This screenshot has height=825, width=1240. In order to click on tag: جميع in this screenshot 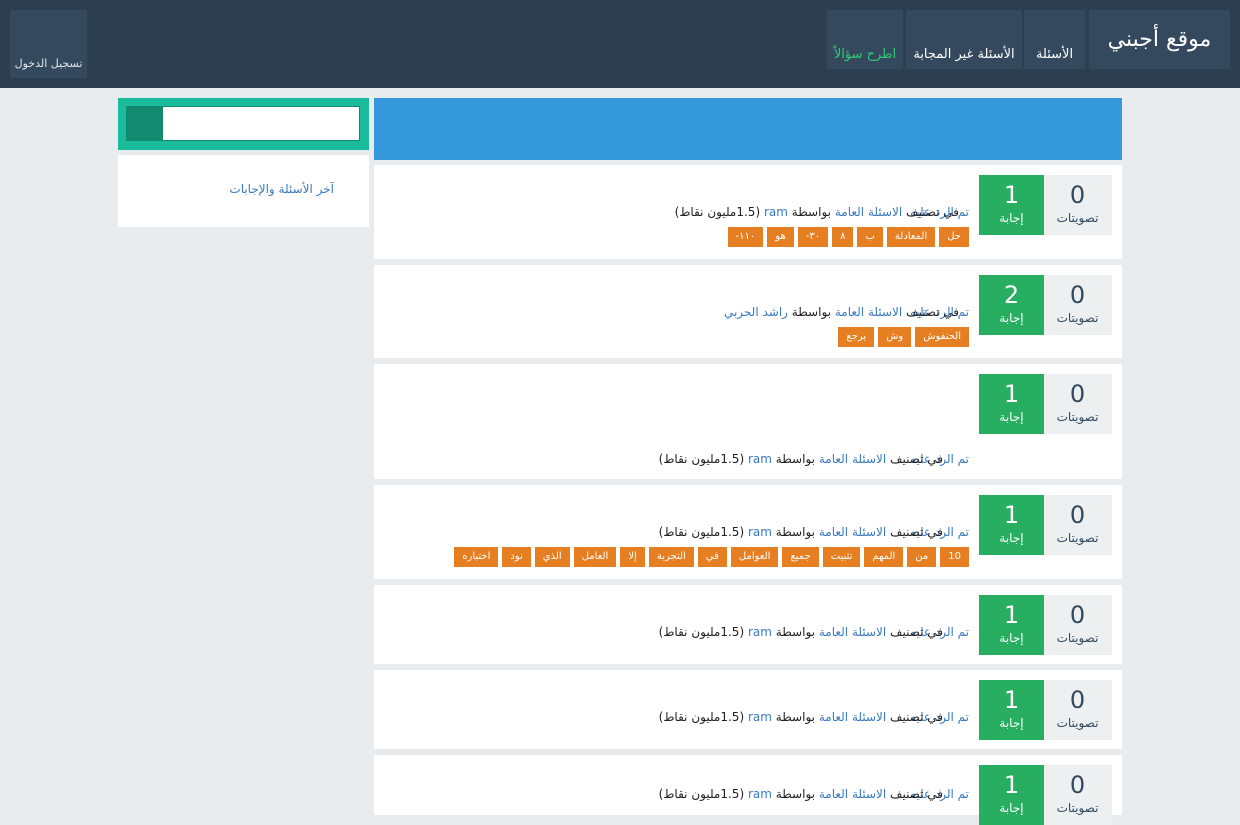, I will do `click(800, 557)`.